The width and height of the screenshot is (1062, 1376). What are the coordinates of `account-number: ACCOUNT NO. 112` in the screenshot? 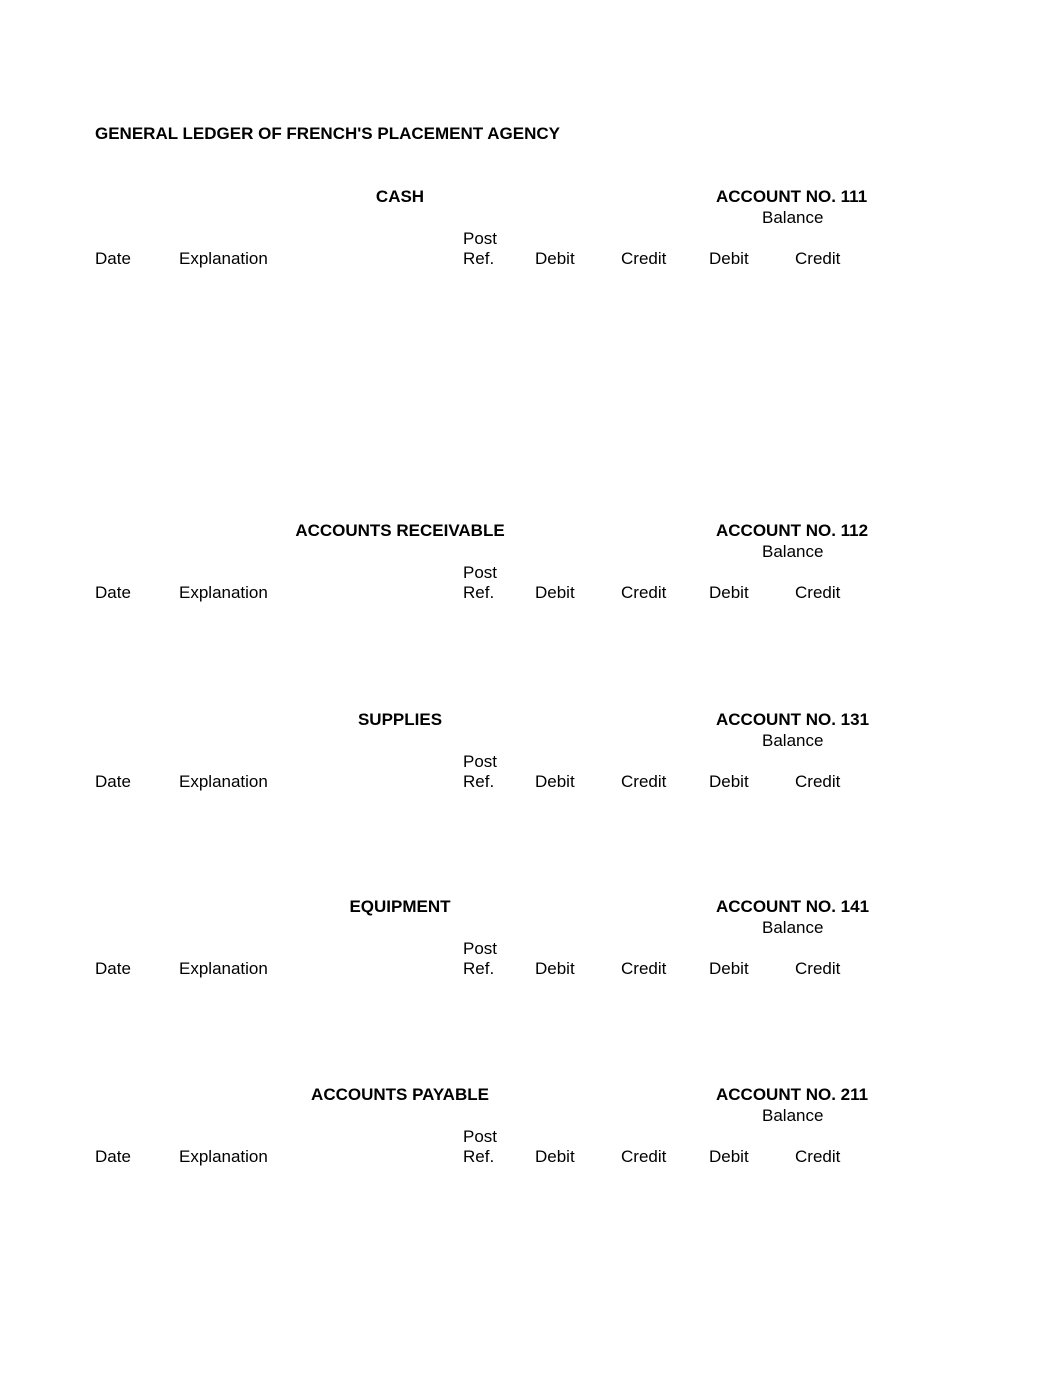 It's located at (792, 530).